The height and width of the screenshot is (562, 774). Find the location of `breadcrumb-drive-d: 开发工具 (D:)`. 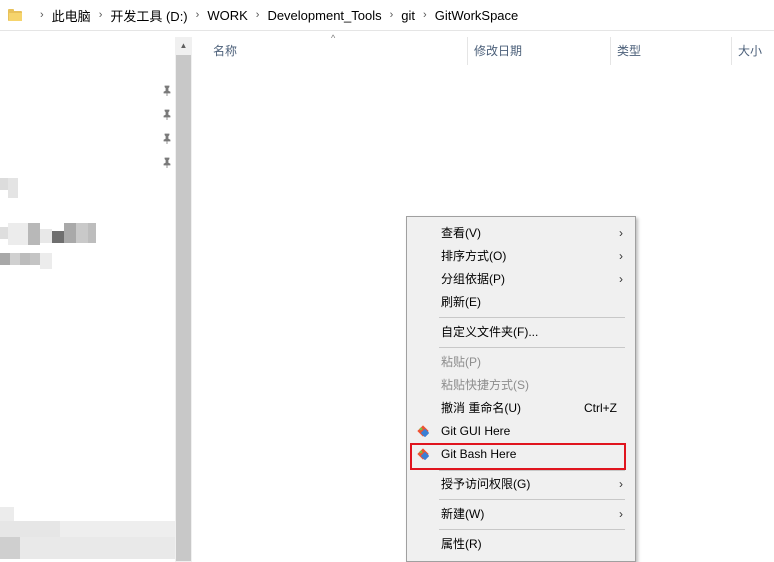

breadcrumb-drive-d: 开发工具 (D:) is located at coordinates (148, 15).